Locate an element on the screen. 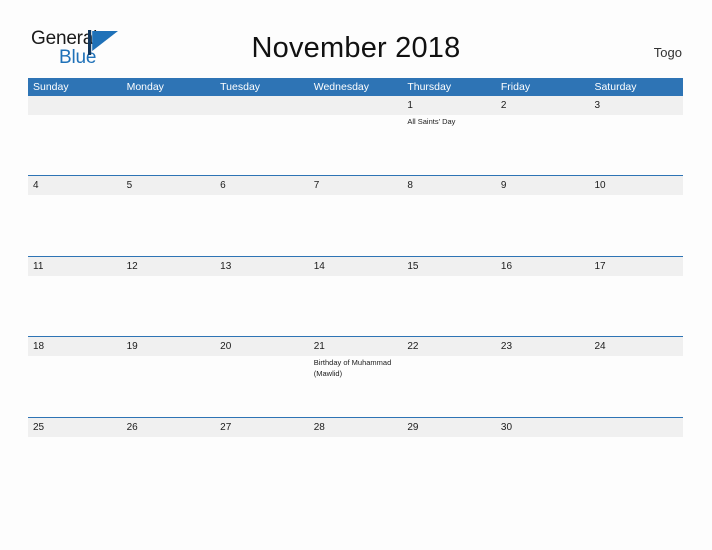 Image resolution: width=712 pixels, height=550 pixels. calendar-day-cell: 7 is located at coordinates (355, 215).